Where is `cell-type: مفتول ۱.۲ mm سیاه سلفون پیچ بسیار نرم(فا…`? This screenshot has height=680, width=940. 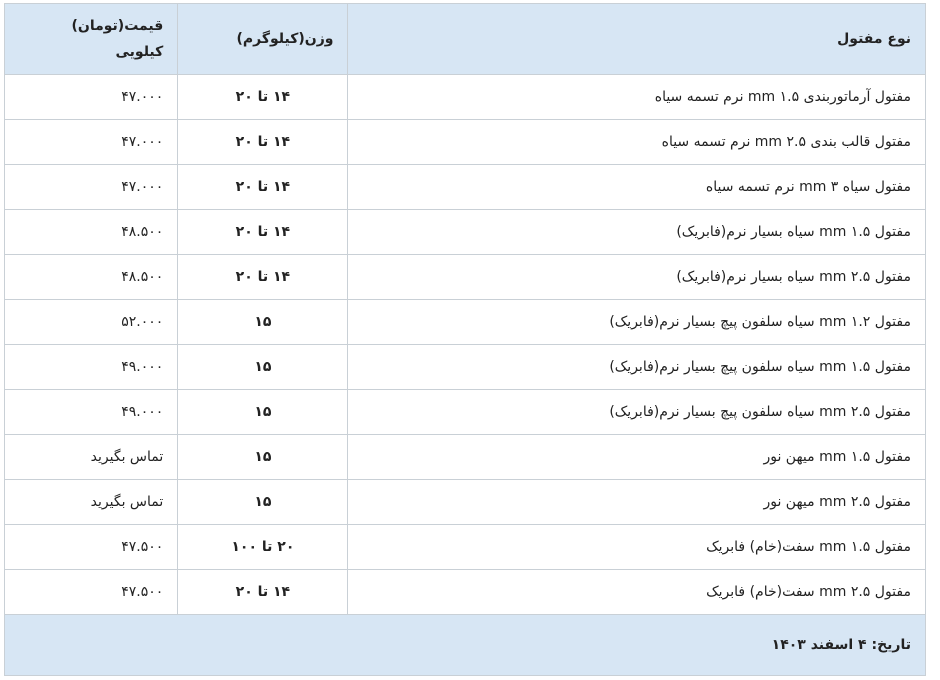
cell-type: مفتول ۱.۲ mm سیاه سلفون پیچ بسیار نرم(فا… is located at coordinates (636, 322).